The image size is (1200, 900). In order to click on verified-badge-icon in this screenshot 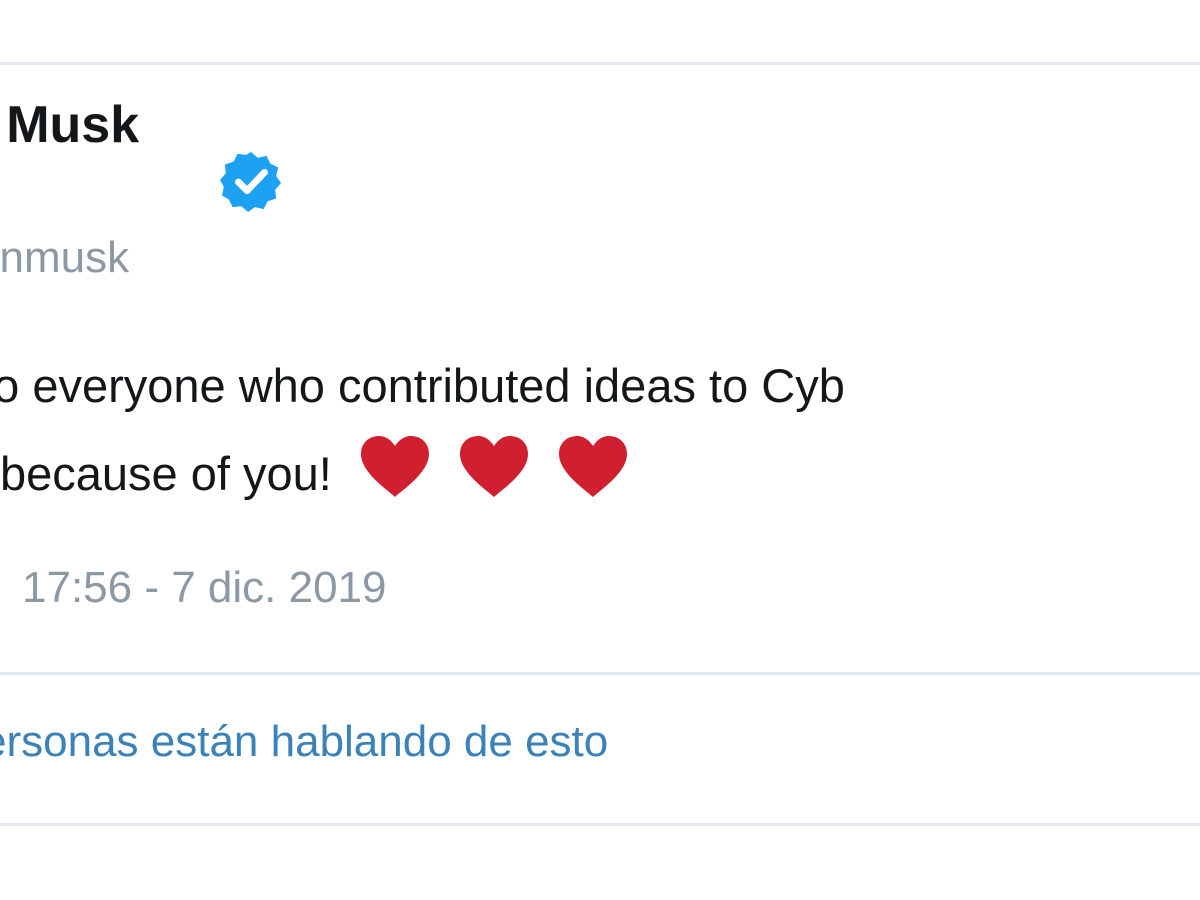, I will do `click(251, 181)`.